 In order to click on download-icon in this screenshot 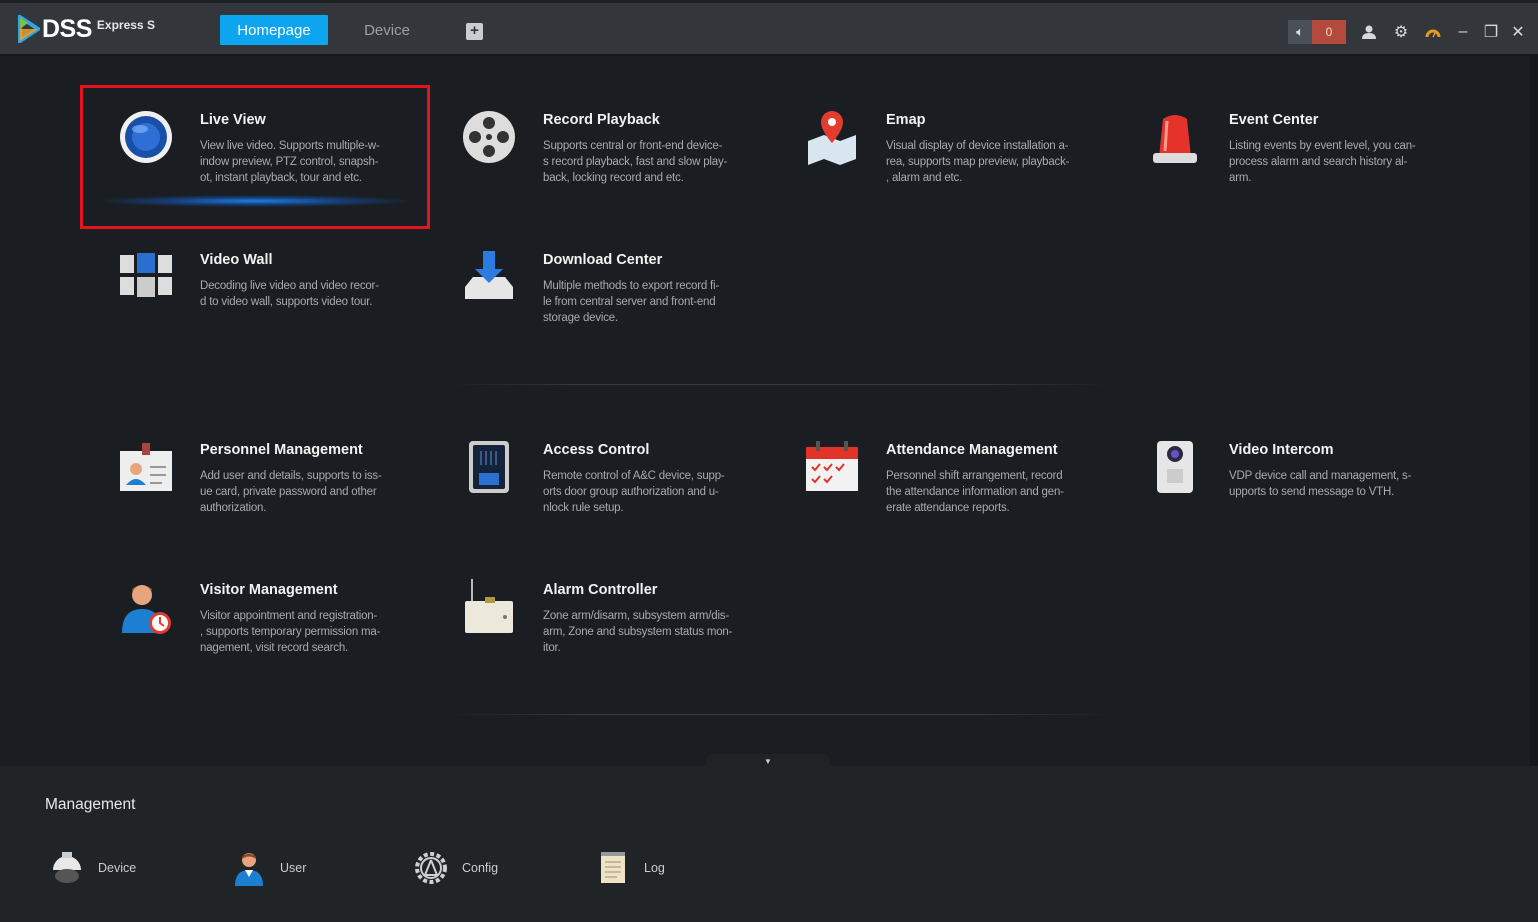, I will do `click(489, 275)`.